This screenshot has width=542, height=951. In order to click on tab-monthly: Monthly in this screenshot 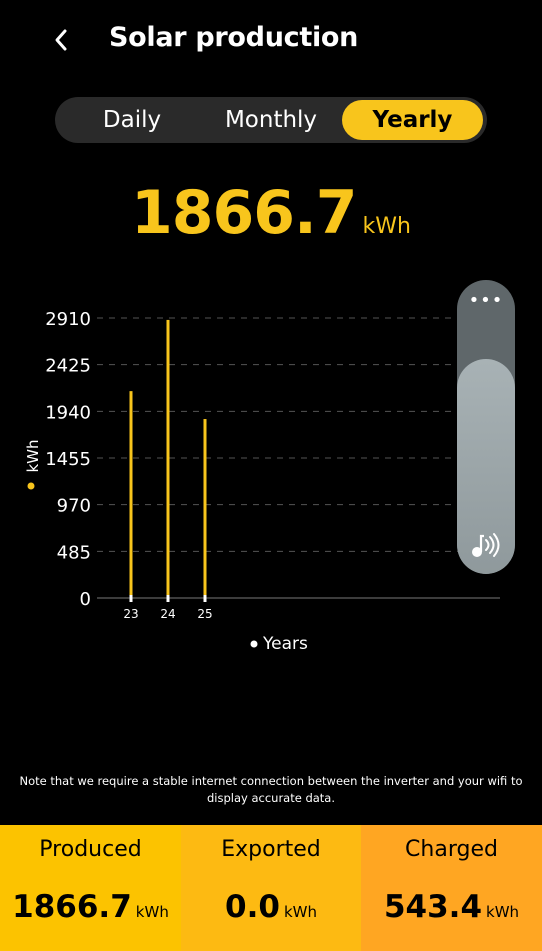, I will do `click(271, 120)`.